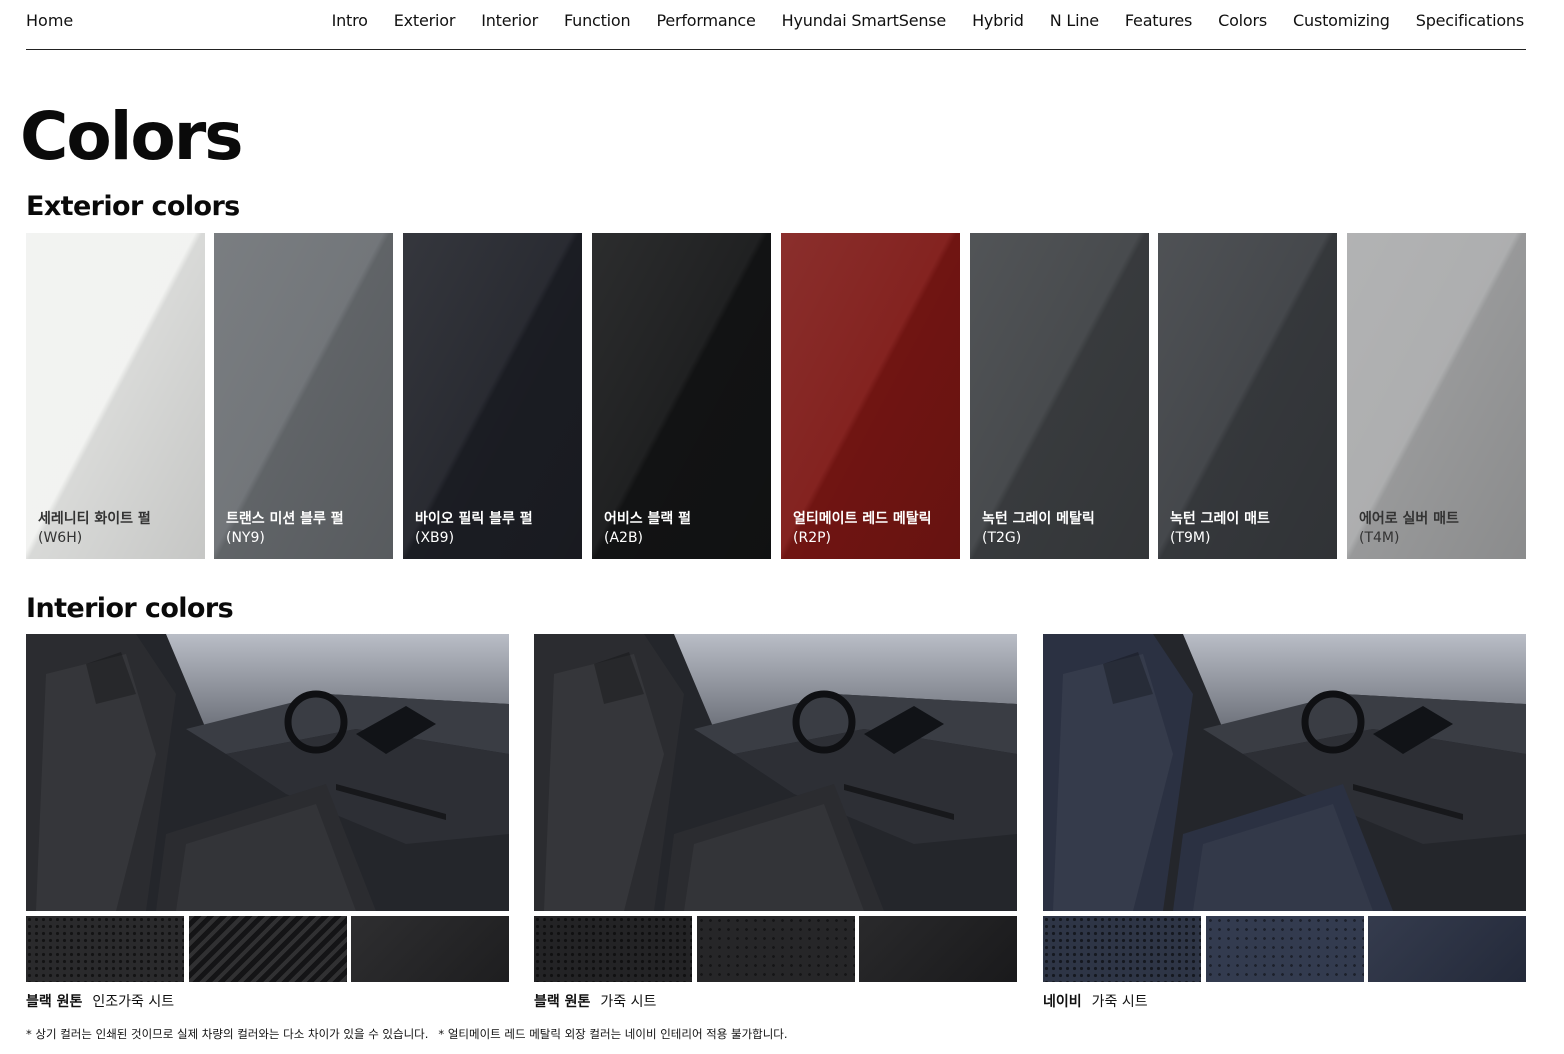 The width and height of the screenshot is (1564, 1054). What do you see at coordinates (132, 136) in the screenshot?
I see `page-title: Colors` at bounding box center [132, 136].